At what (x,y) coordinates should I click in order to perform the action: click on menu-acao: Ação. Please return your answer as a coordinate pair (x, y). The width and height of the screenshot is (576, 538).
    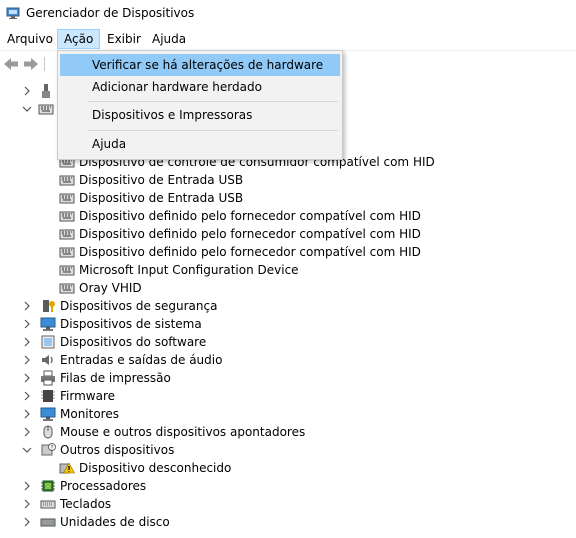
    Looking at the image, I should click on (79, 39).